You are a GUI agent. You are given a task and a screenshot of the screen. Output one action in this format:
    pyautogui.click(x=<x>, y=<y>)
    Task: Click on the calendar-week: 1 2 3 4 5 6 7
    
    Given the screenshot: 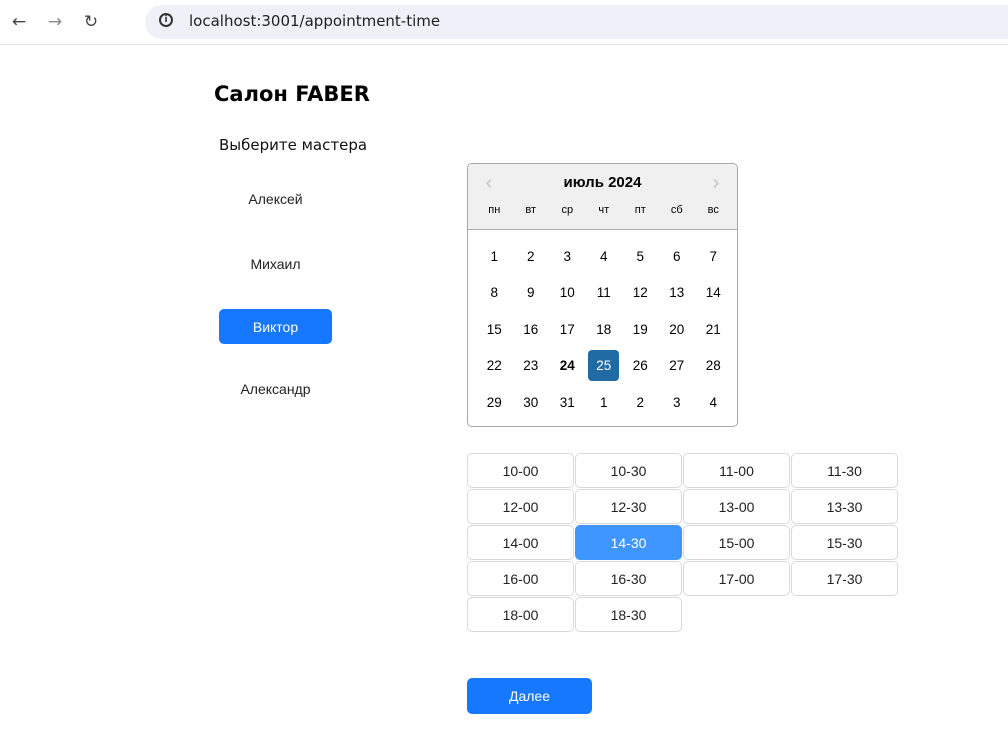 What is the action you would take?
    pyautogui.click(x=604, y=256)
    